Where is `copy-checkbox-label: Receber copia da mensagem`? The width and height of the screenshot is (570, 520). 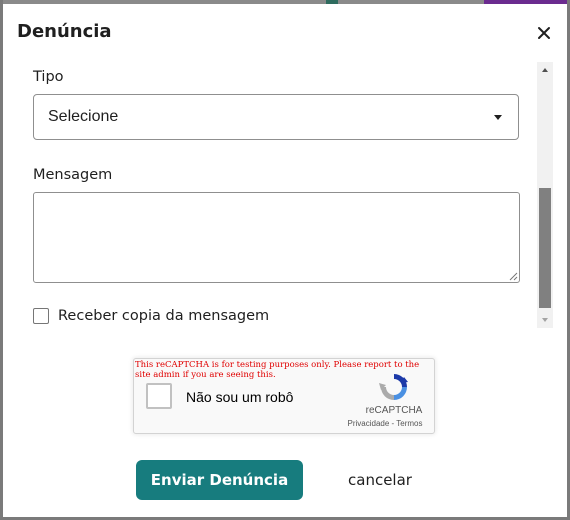 copy-checkbox-label: Receber copia da mensagem is located at coordinates (163, 316).